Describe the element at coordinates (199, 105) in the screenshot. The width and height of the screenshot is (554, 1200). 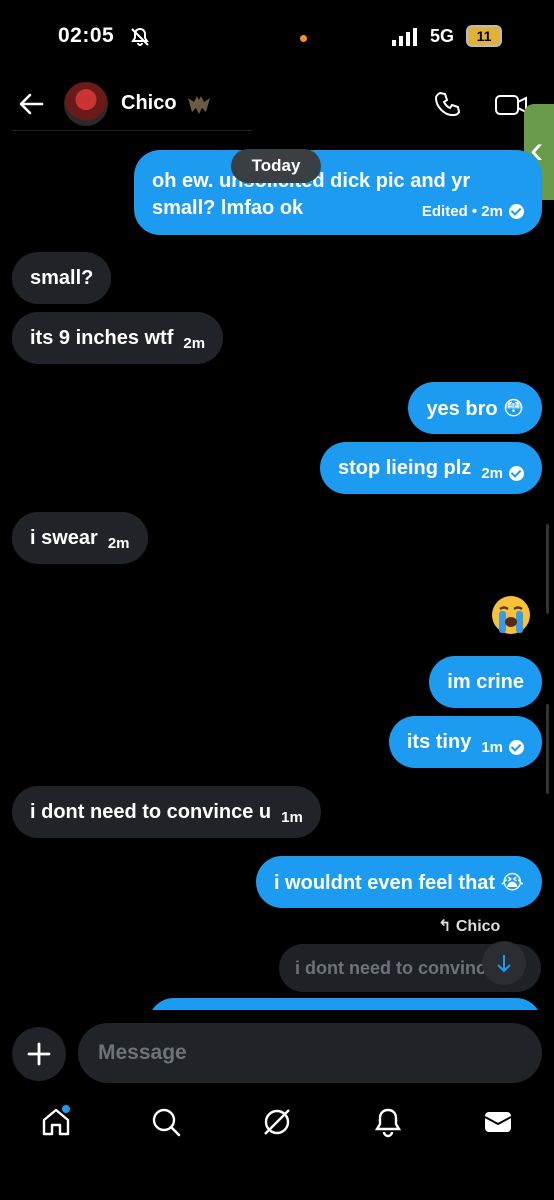
I see `bat-emoji-icon` at that location.